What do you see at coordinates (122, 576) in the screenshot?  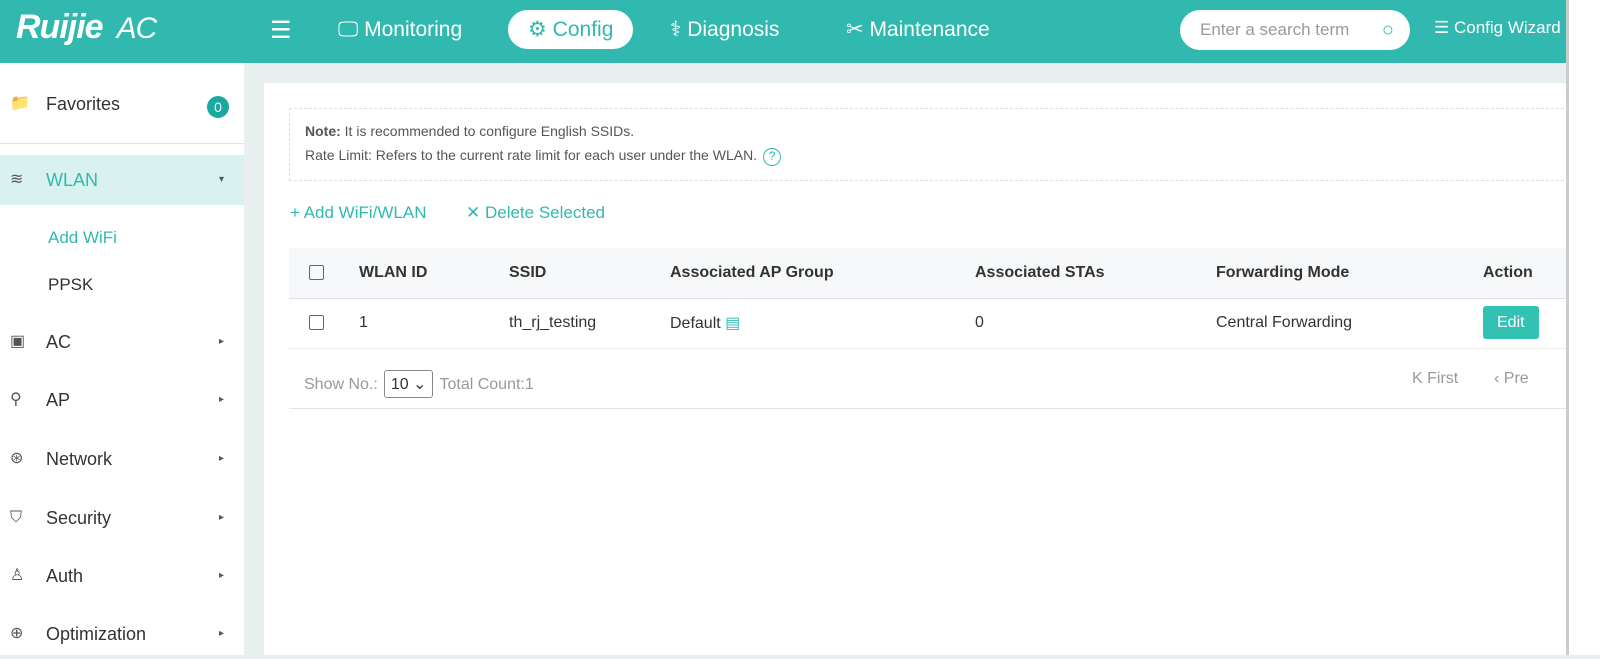 I see `sidebar-item-auth: ♙ Auth ▸` at bounding box center [122, 576].